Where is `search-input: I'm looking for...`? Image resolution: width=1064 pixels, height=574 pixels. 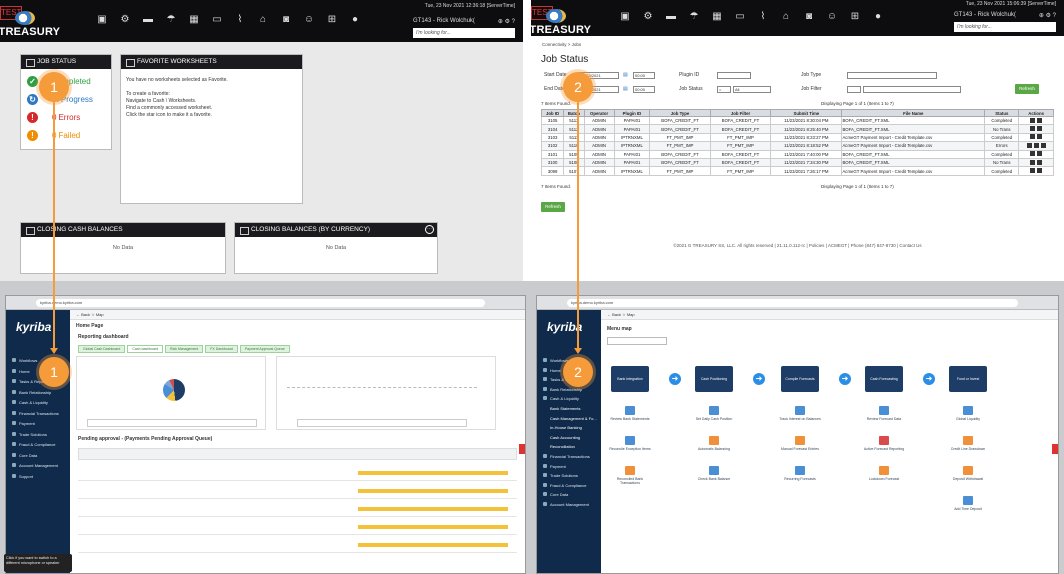
search-input: I'm looking for... is located at coordinates (464, 33).